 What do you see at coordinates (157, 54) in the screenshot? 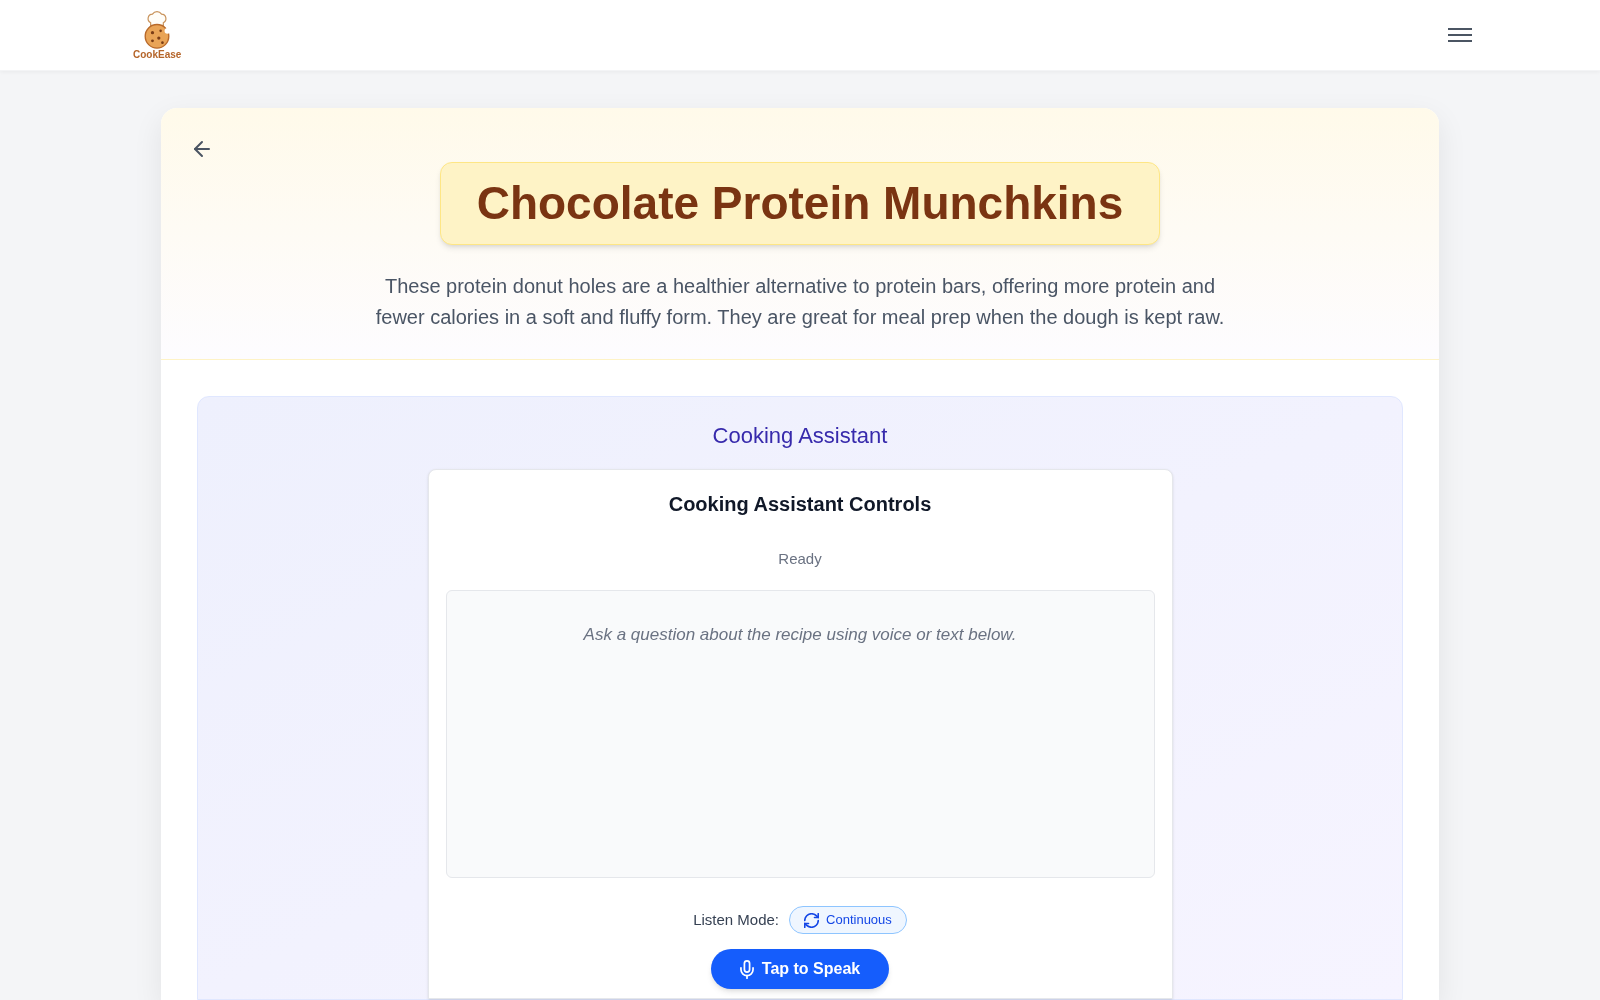
I see `logo-text: CookEase` at bounding box center [157, 54].